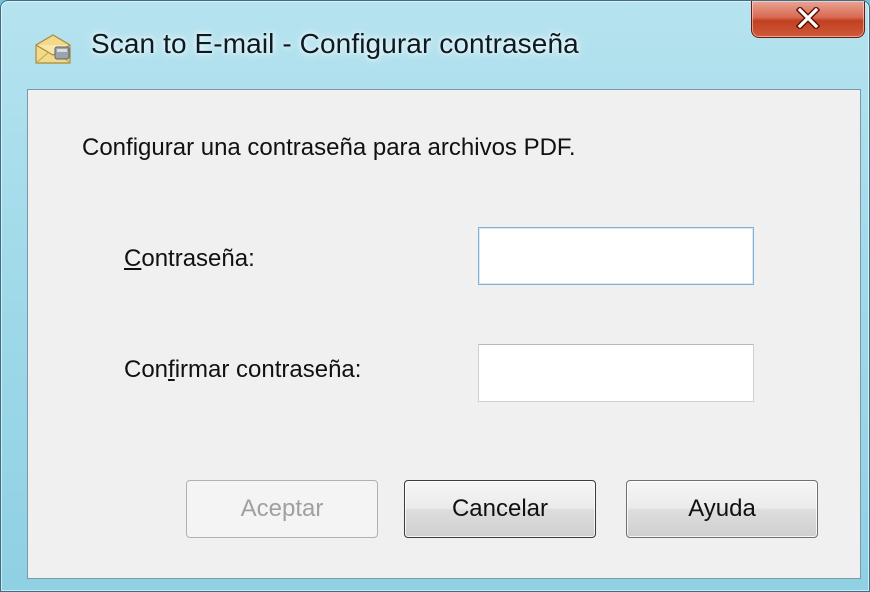  What do you see at coordinates (616, 256) in the screenshot?
I see `password-input` at bounding box center [616, 256].